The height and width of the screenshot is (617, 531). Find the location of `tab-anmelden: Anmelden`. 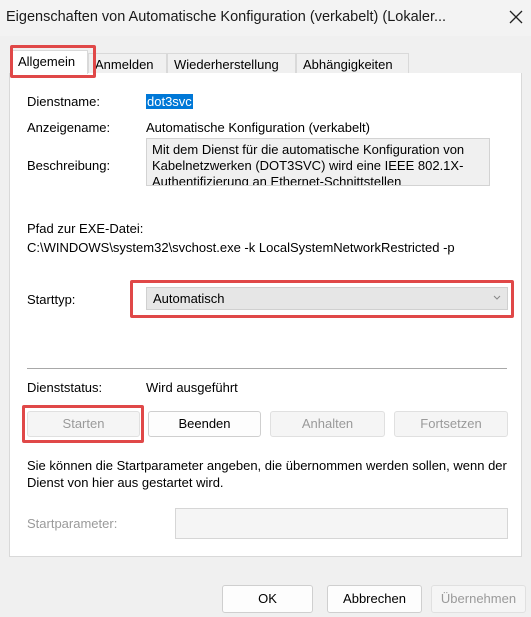

tab-anmelden: Anmelden is located at coordinates (127, 63).